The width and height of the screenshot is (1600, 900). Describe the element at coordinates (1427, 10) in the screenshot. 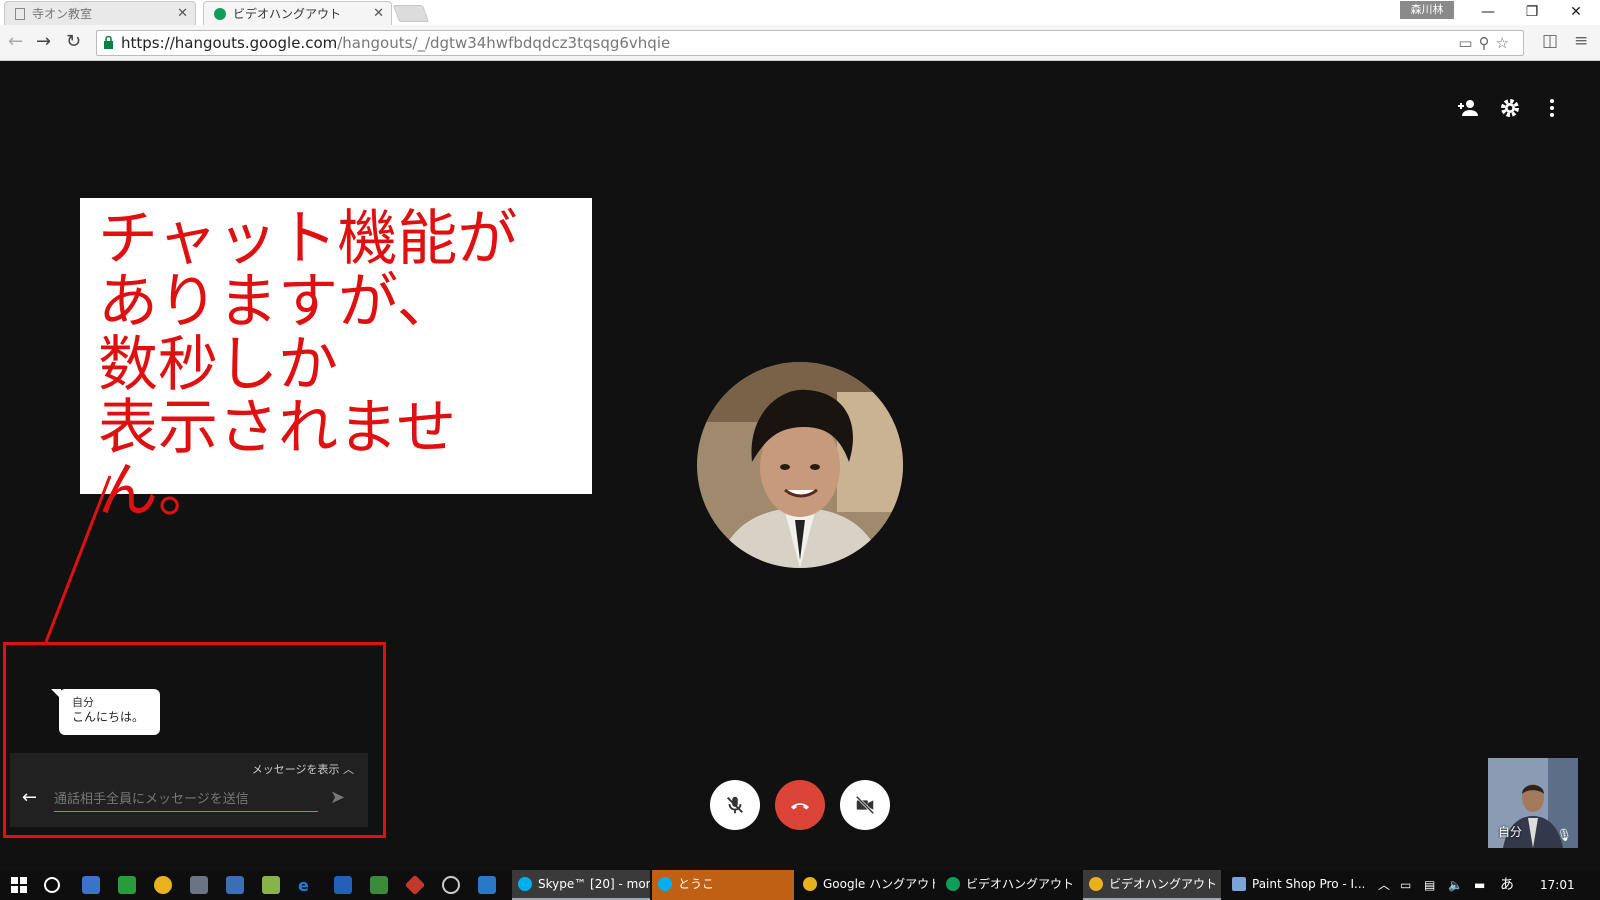

I see `profile-badge: 森川林` at that location.